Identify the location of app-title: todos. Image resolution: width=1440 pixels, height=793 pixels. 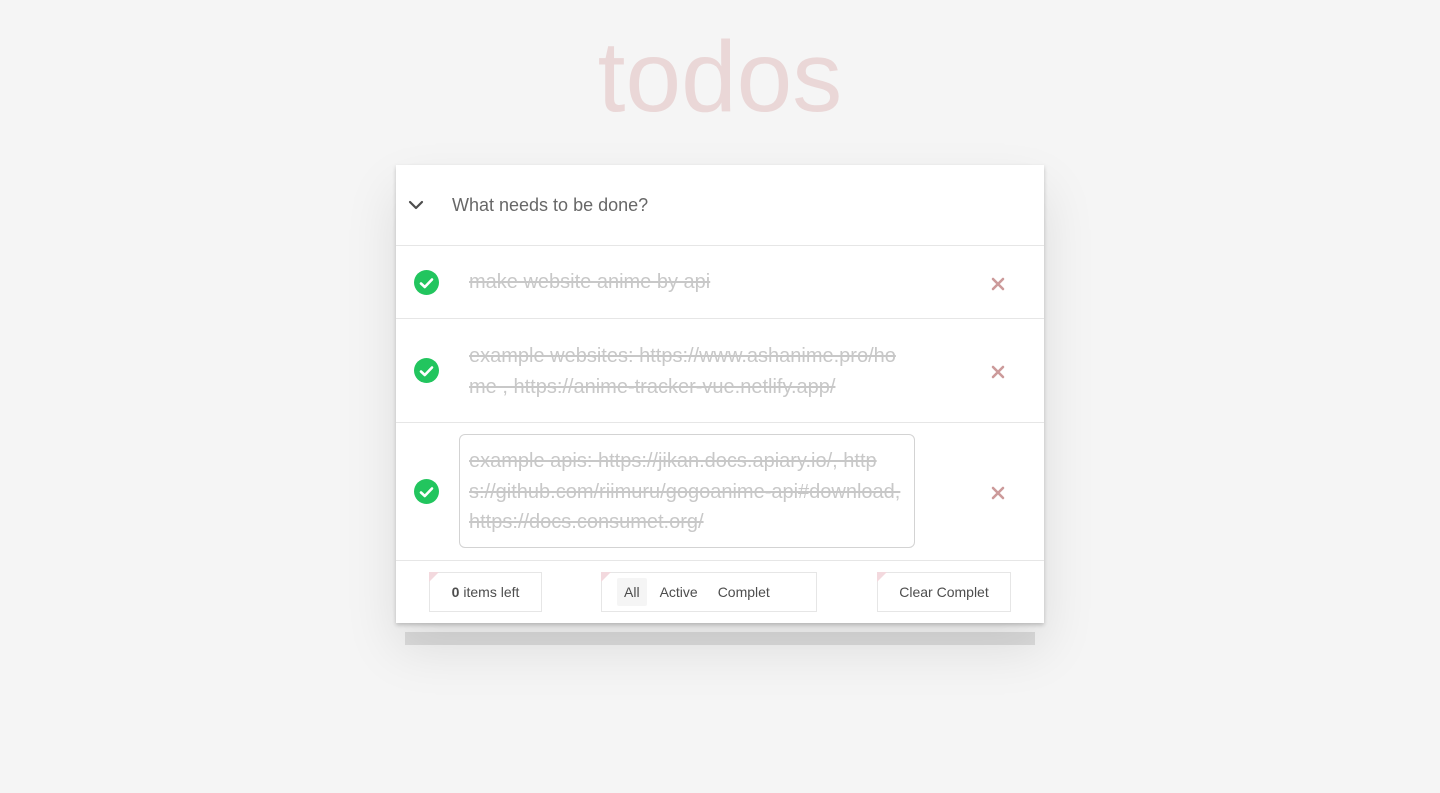
(720, 77).